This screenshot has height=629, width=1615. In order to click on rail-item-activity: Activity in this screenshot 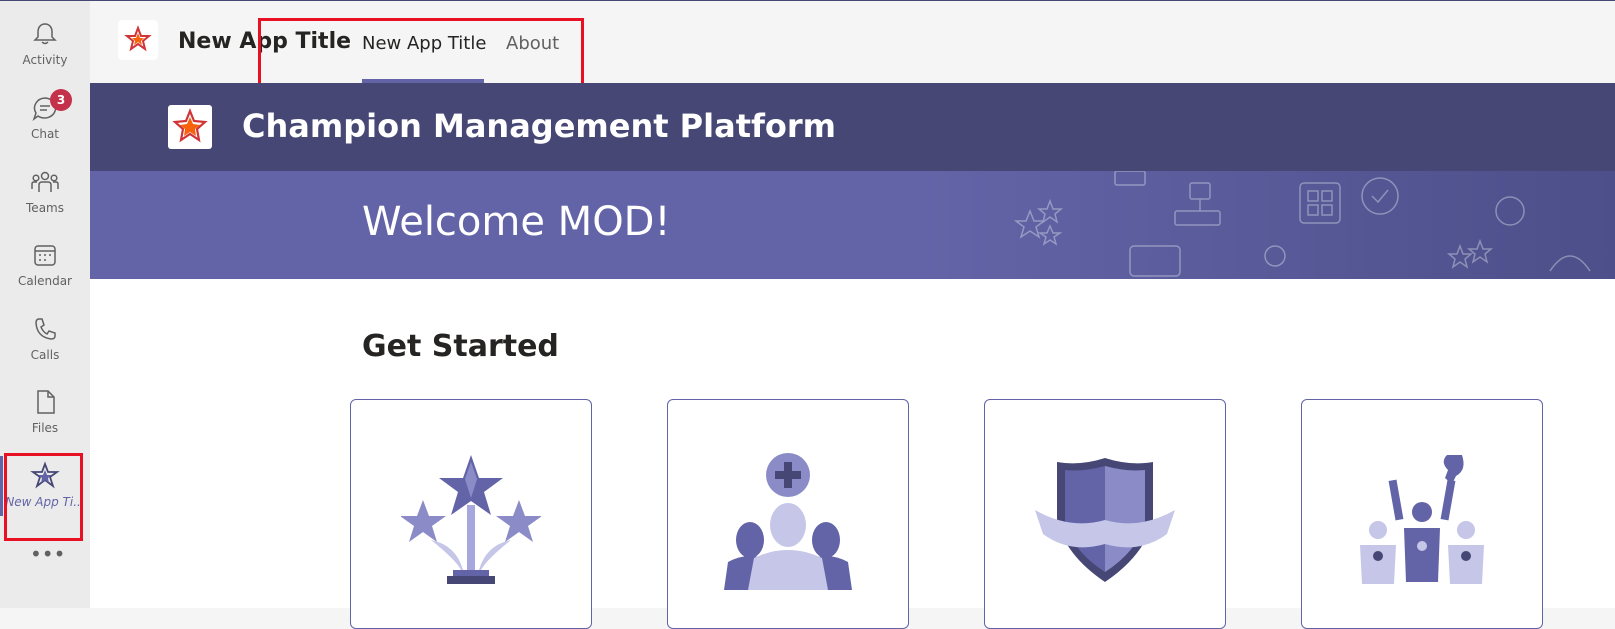, I will do `click(45, 45)`.